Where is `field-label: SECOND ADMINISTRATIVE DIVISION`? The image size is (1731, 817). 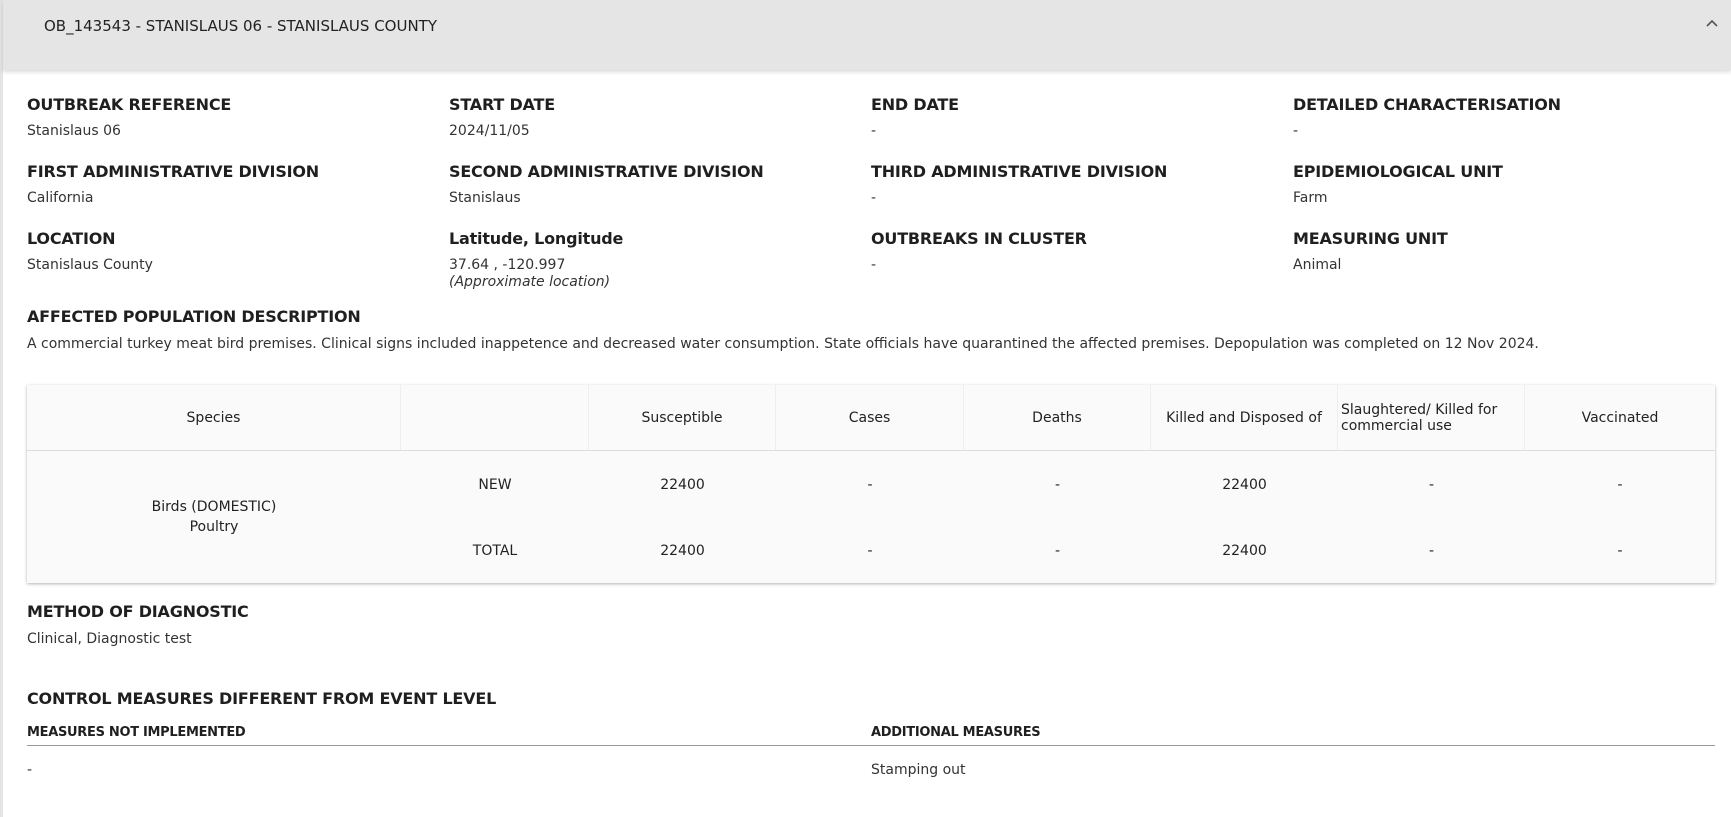 field-label: SECOND ADMINISTRATIVE DIVISION is located at coordinates (606, 171).